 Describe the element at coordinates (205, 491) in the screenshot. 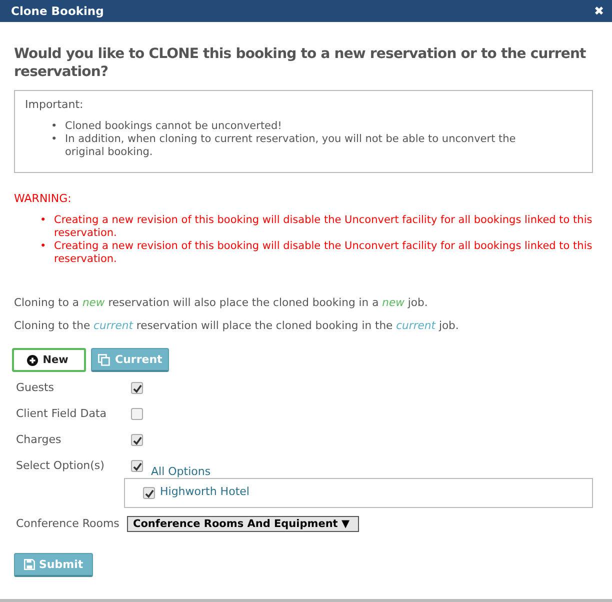

I see `option-label: Highworth Hotel` at that location.